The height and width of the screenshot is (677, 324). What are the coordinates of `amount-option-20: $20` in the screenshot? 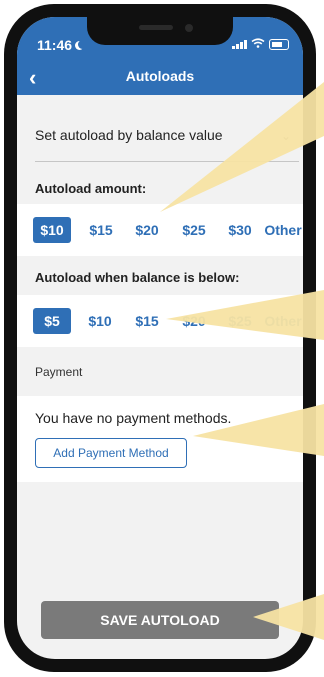 It's located at (147, 230).